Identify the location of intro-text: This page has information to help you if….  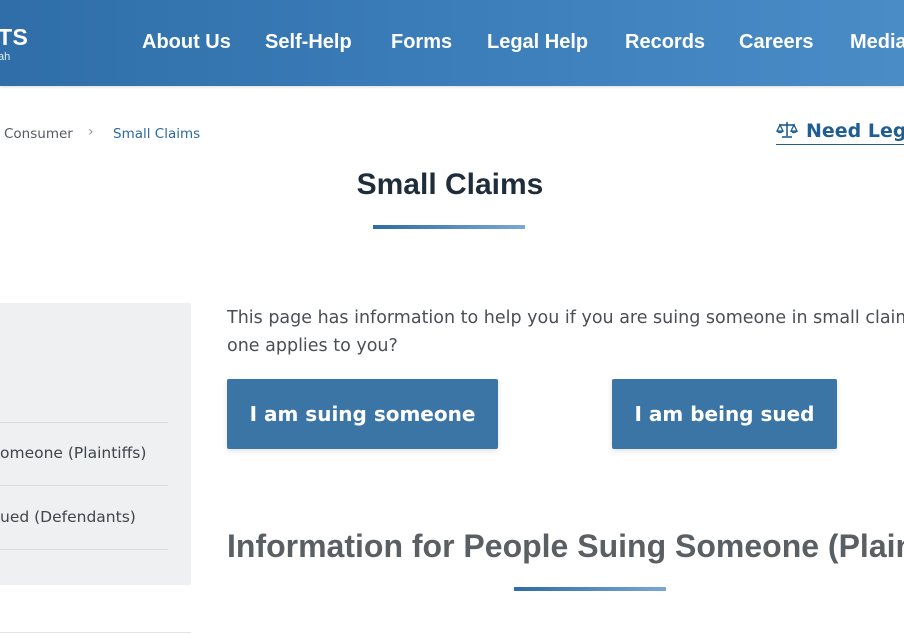
(565, 332).